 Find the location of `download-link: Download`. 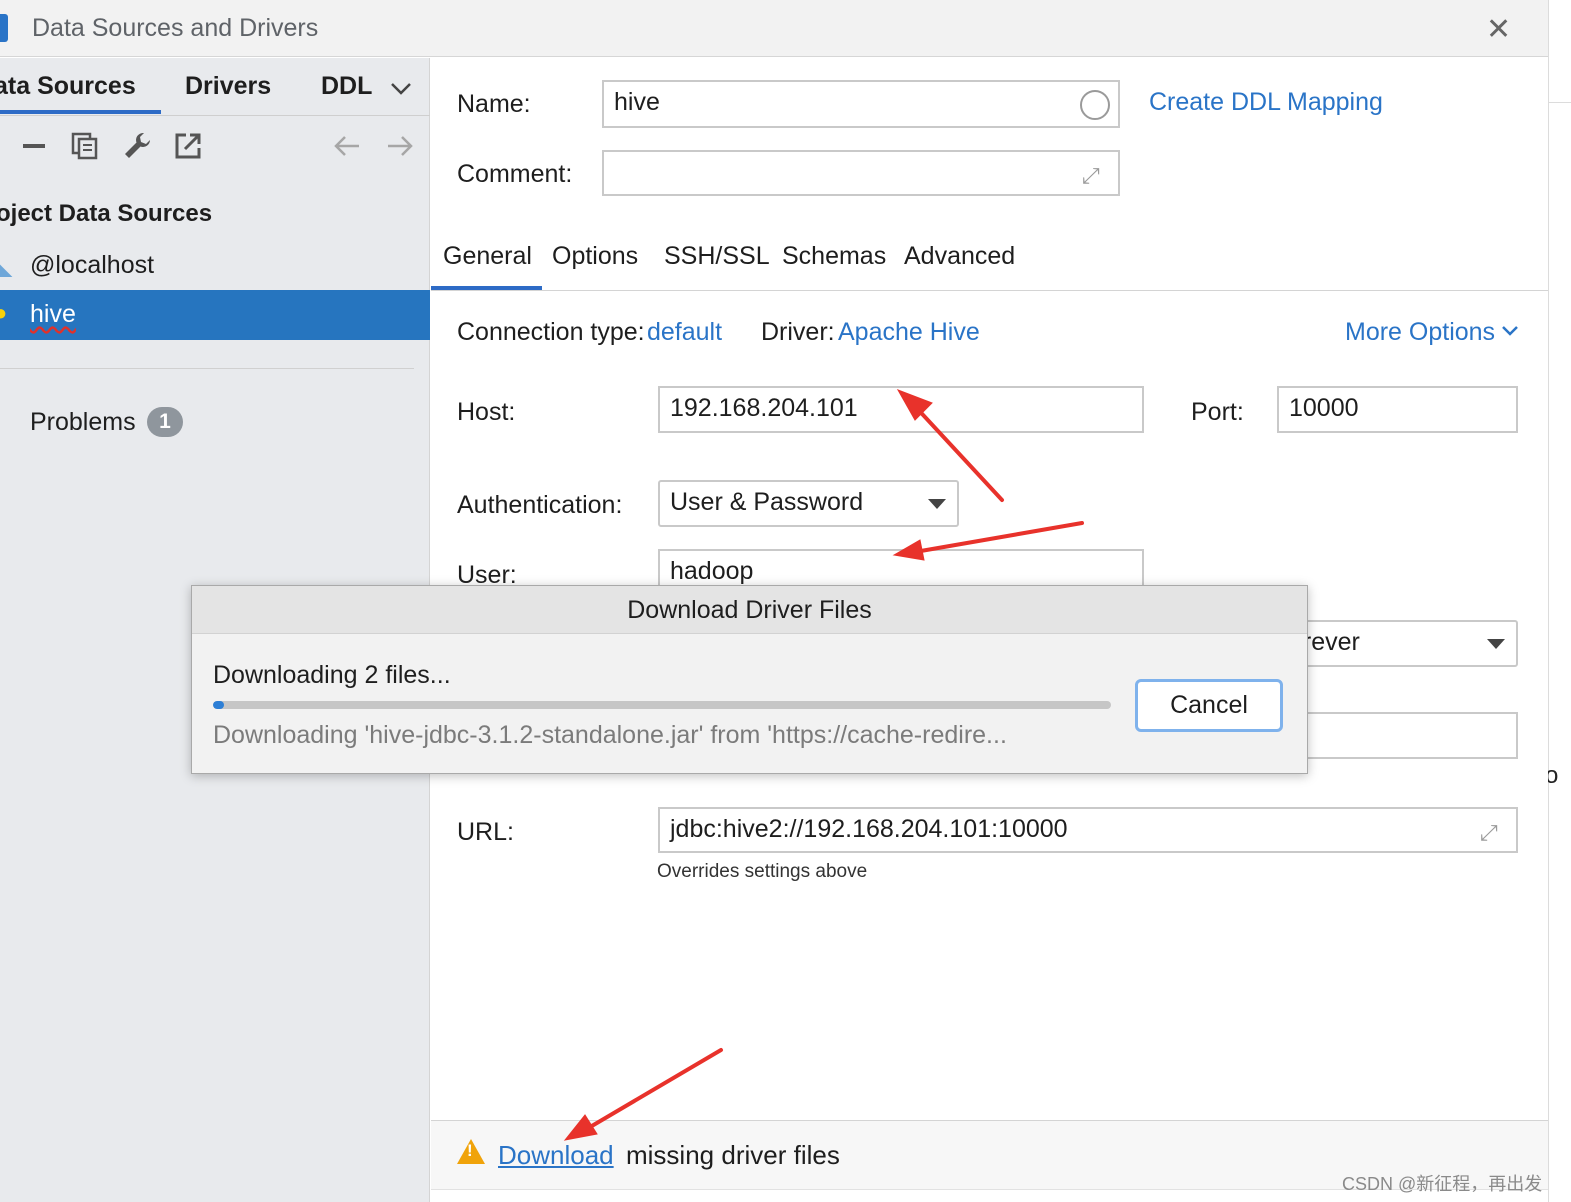

download-link: Download is located at coordinates (556, 1155).